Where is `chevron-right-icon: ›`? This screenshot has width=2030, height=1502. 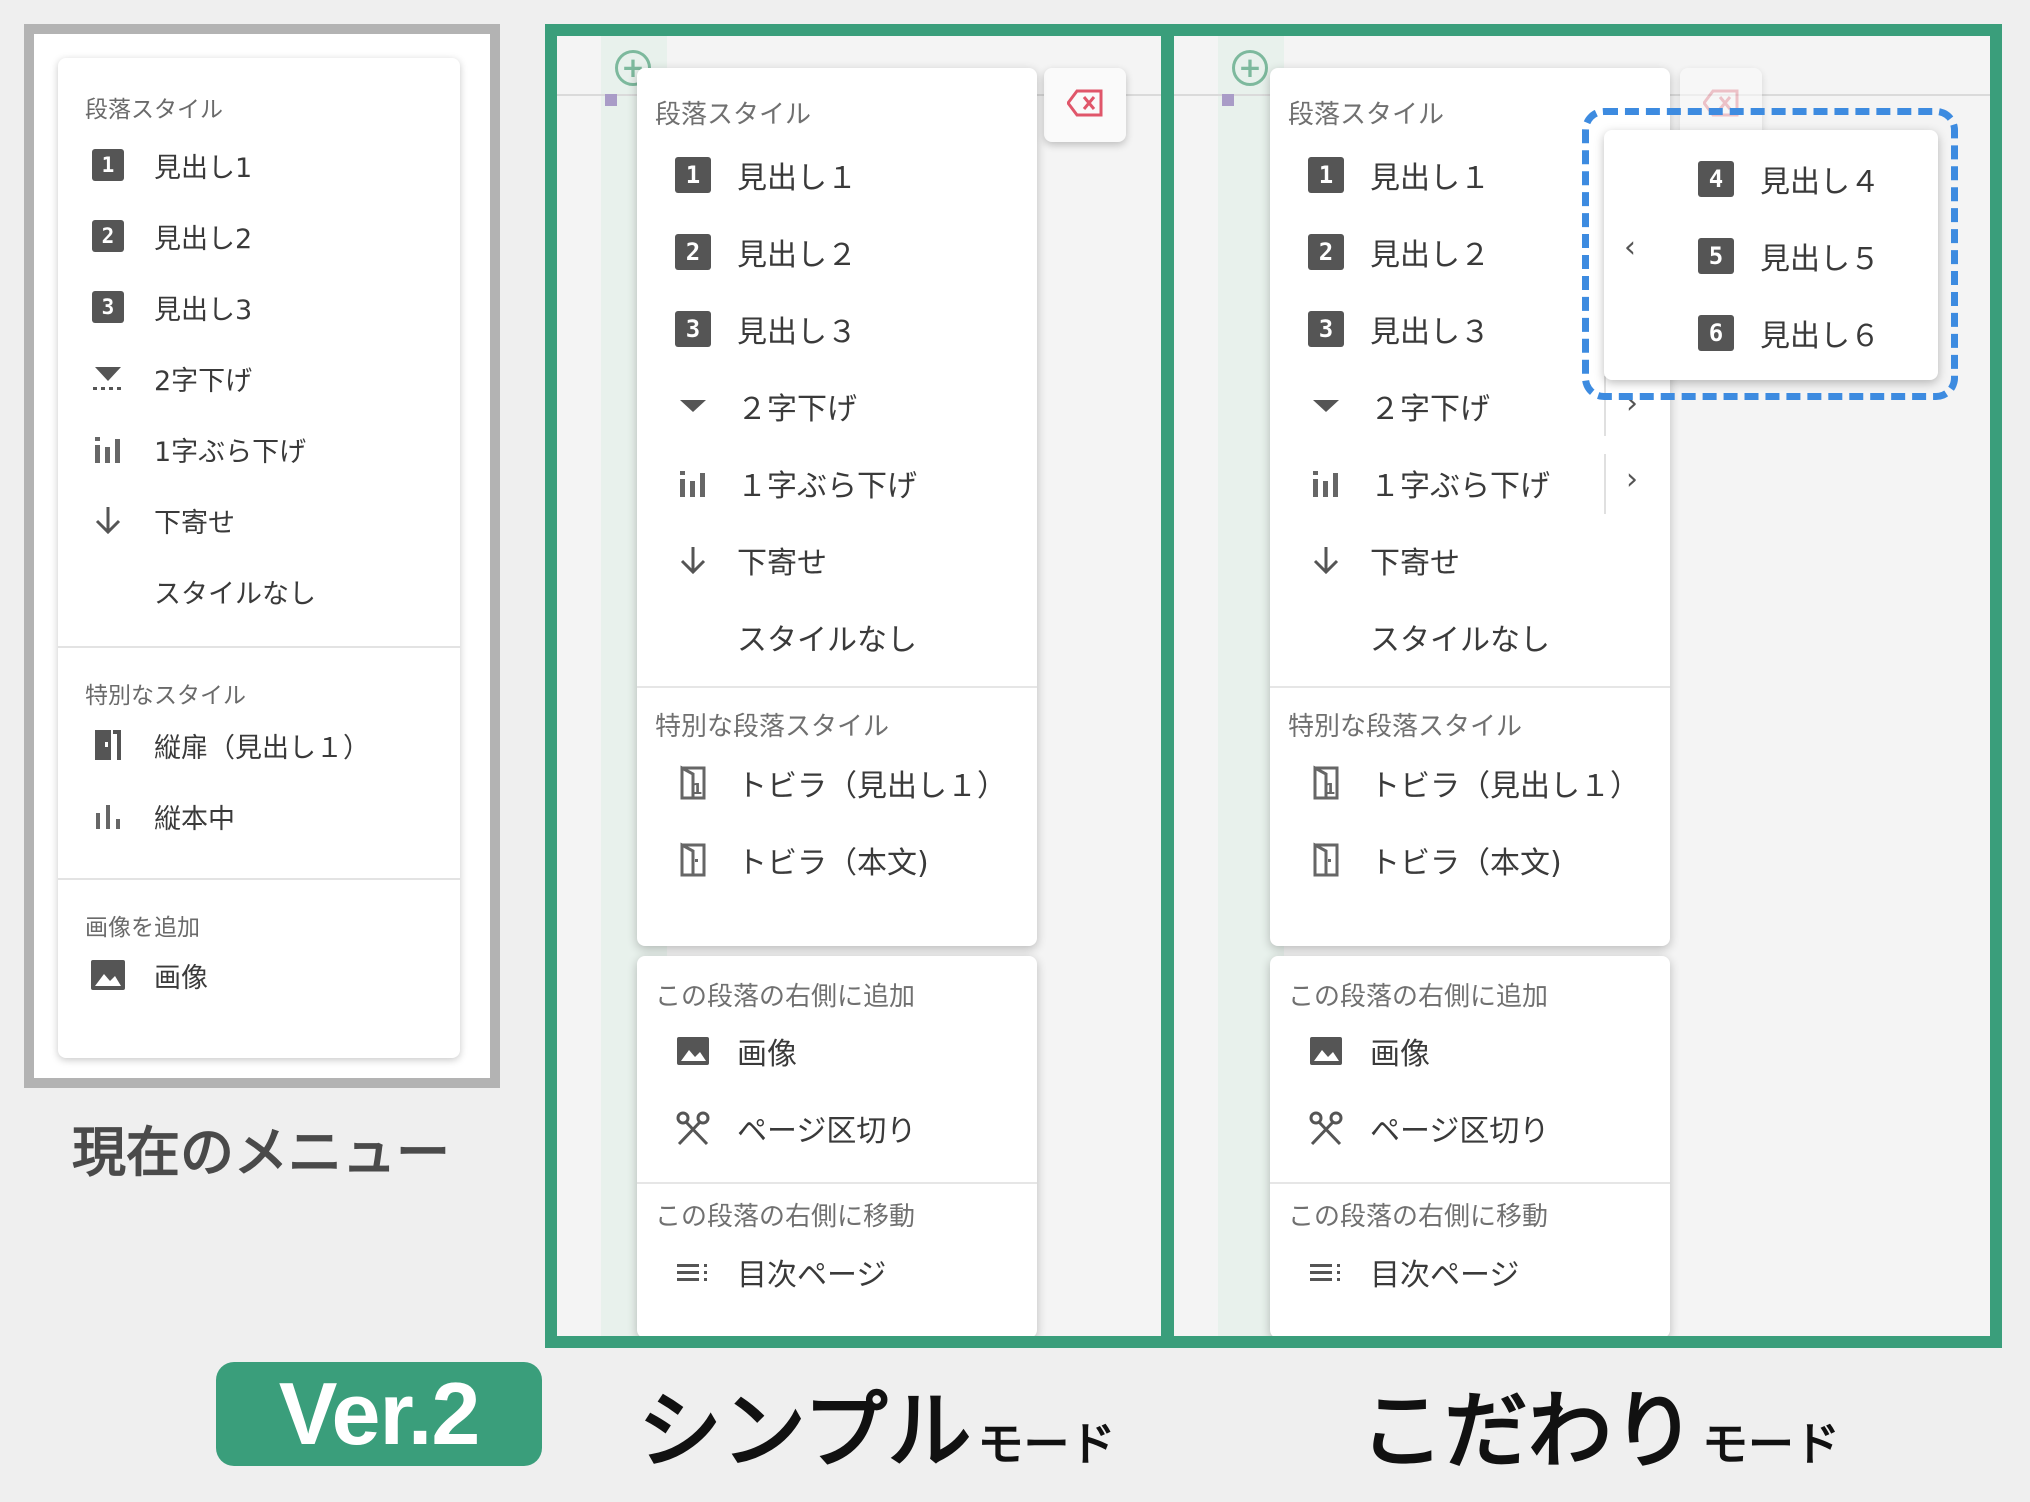 chevron-right-icon: › is located at coordinates (1632, 479).